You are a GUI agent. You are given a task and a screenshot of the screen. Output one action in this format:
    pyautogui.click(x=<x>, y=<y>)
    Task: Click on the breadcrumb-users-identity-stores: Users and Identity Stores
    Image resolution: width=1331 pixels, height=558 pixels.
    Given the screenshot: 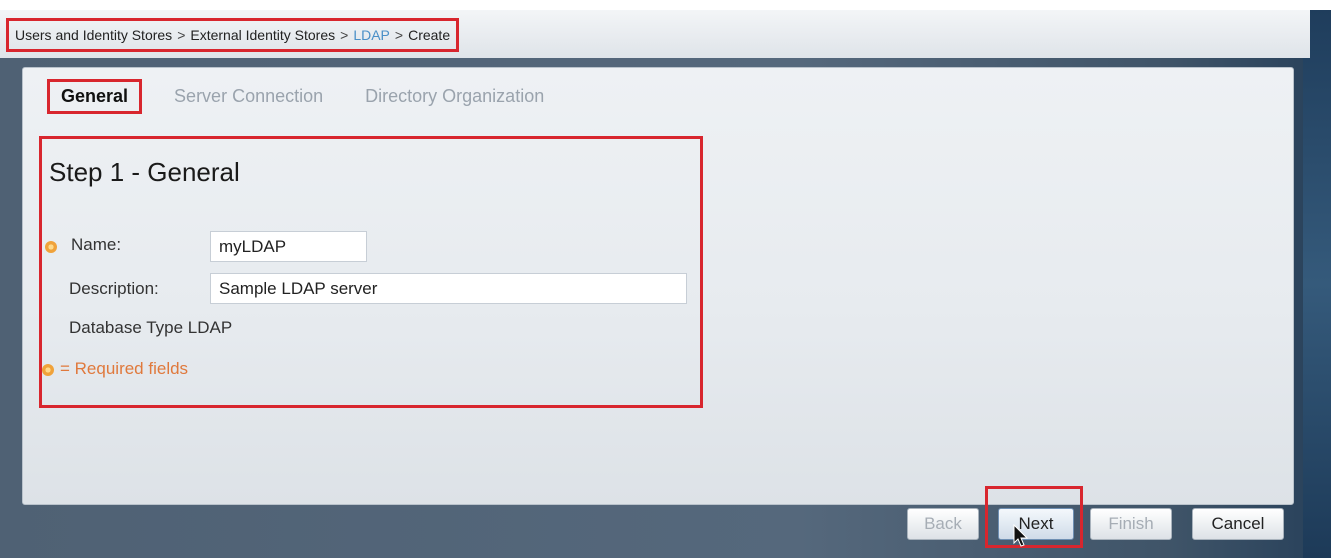 What is the action you would take?
    pyautogui.click(x=93, y=35)
    